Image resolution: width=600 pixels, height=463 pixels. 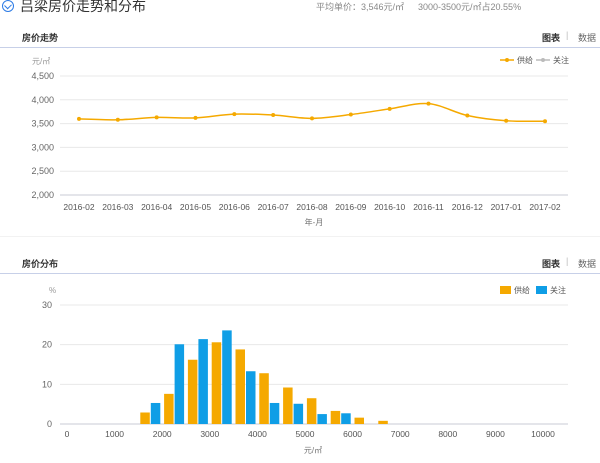 What do you see at coordinates (543, 434) in the screenshot?
I see `distribution-x-tick-label: 10000` at bounding box center [543, 434].